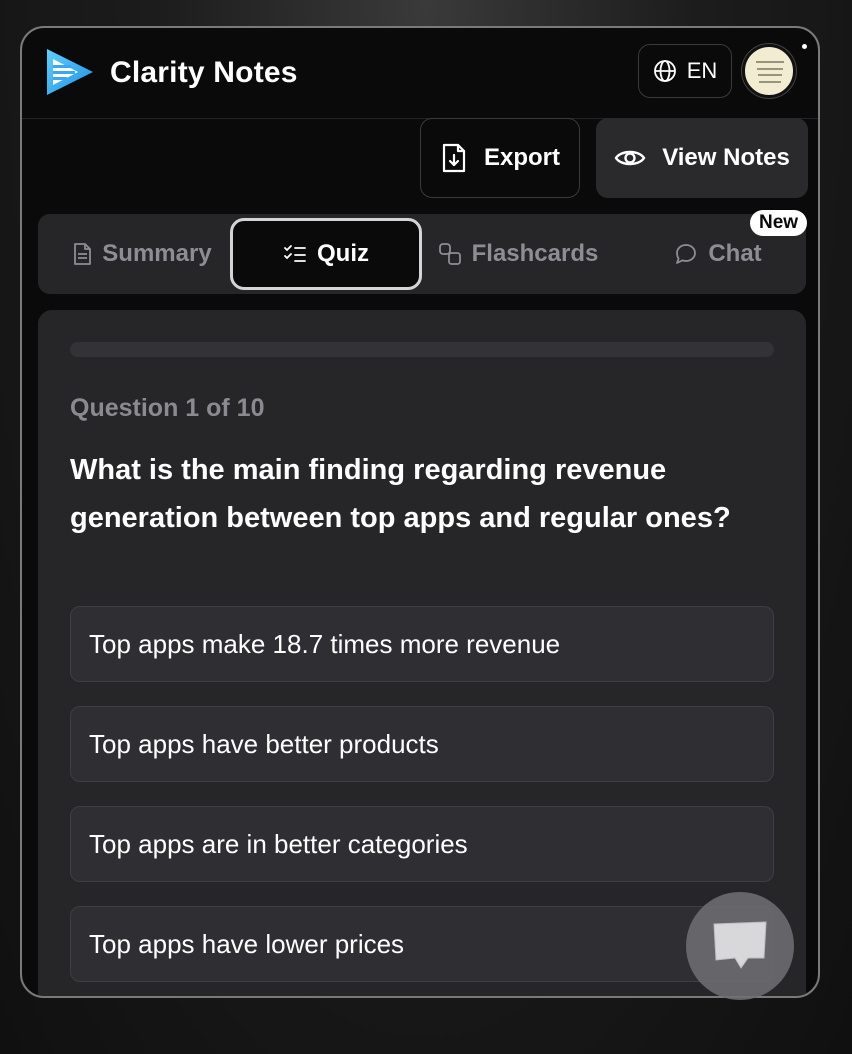  I want to click on notification-dot, so click(804, 46).